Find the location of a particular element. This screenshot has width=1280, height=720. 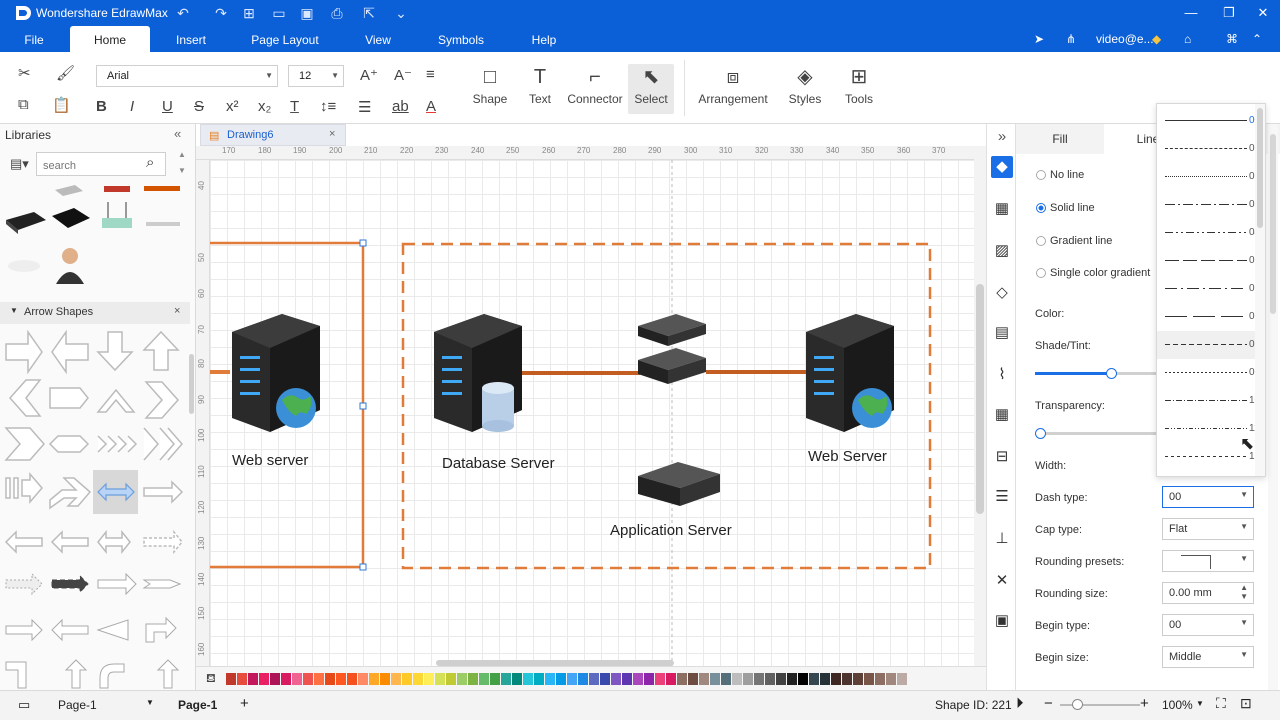

chevron-down-icon: ▼ is located at coordinates (1200, 703).